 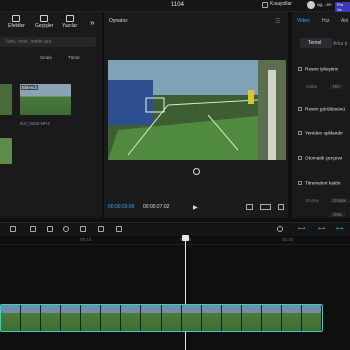 What do you see at coordinates (324, 4) in the screenshot?
I see `user-name: ug…en` at bounding box center [324, 4].